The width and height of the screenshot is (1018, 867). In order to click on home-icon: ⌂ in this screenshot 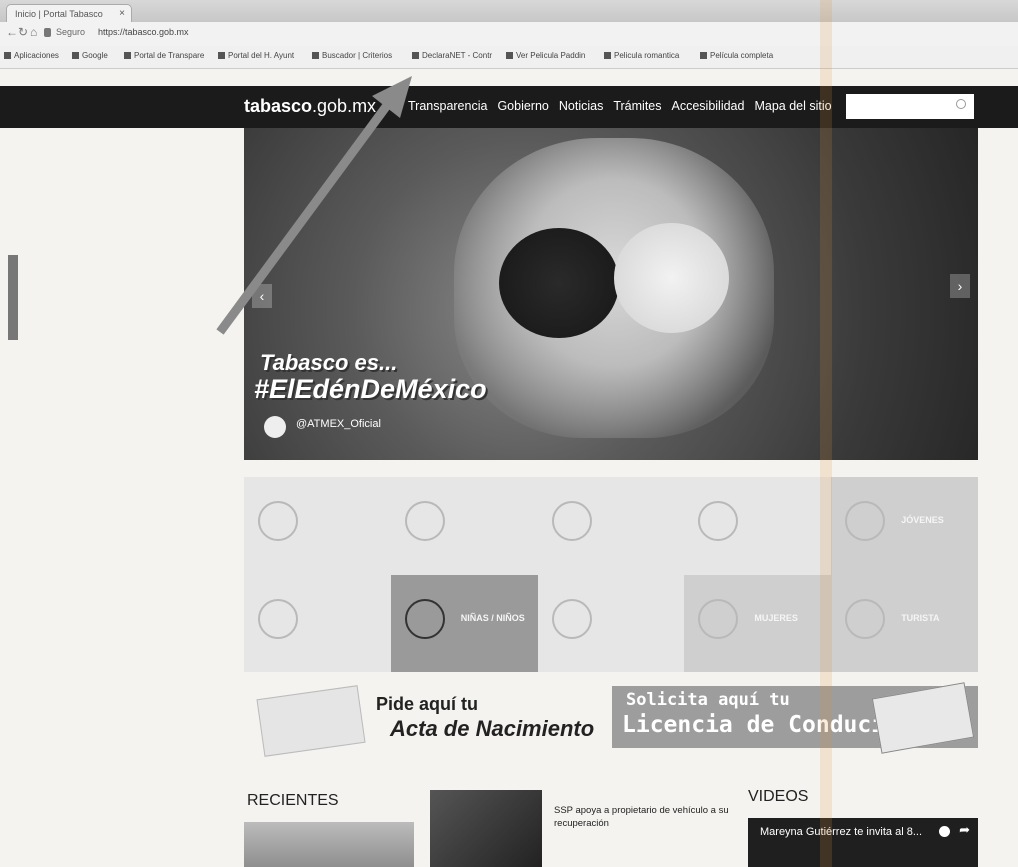, I will do `click(33, 32)`.